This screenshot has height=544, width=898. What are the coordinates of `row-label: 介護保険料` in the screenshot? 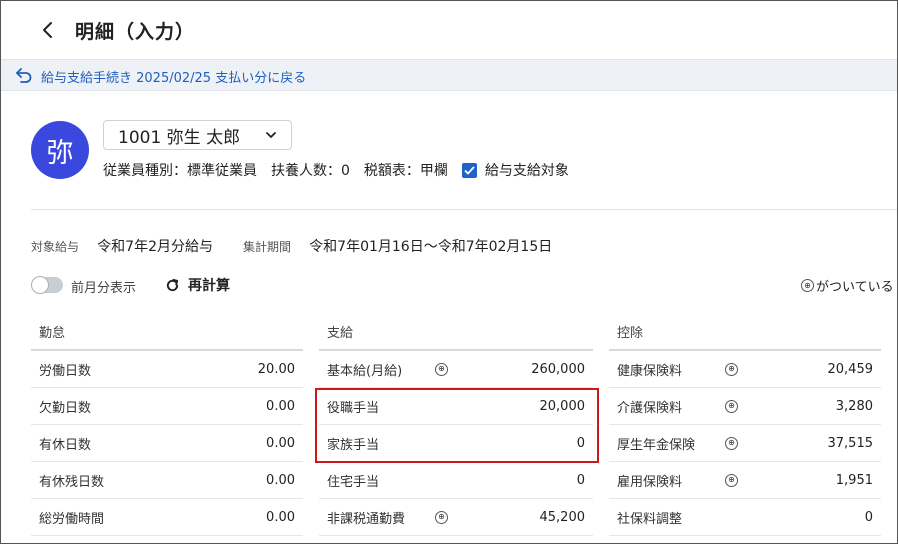 It's located at (650, 408).